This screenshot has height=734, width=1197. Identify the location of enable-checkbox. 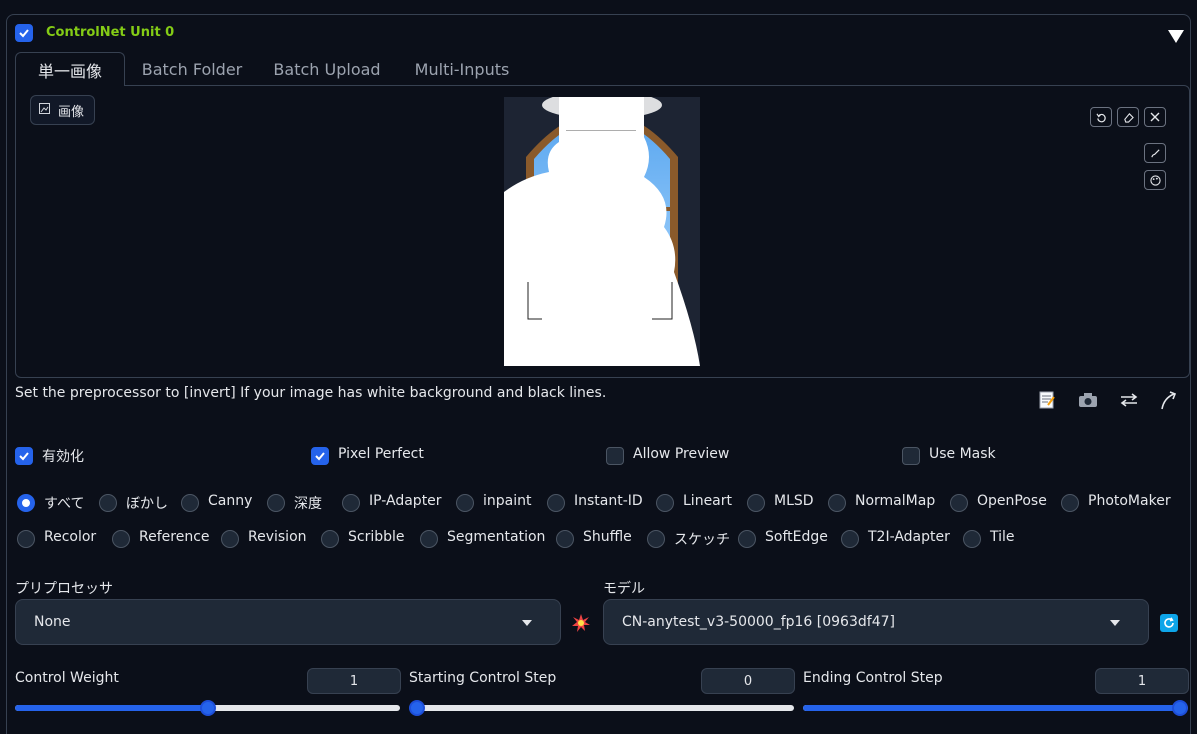
(24, 456).